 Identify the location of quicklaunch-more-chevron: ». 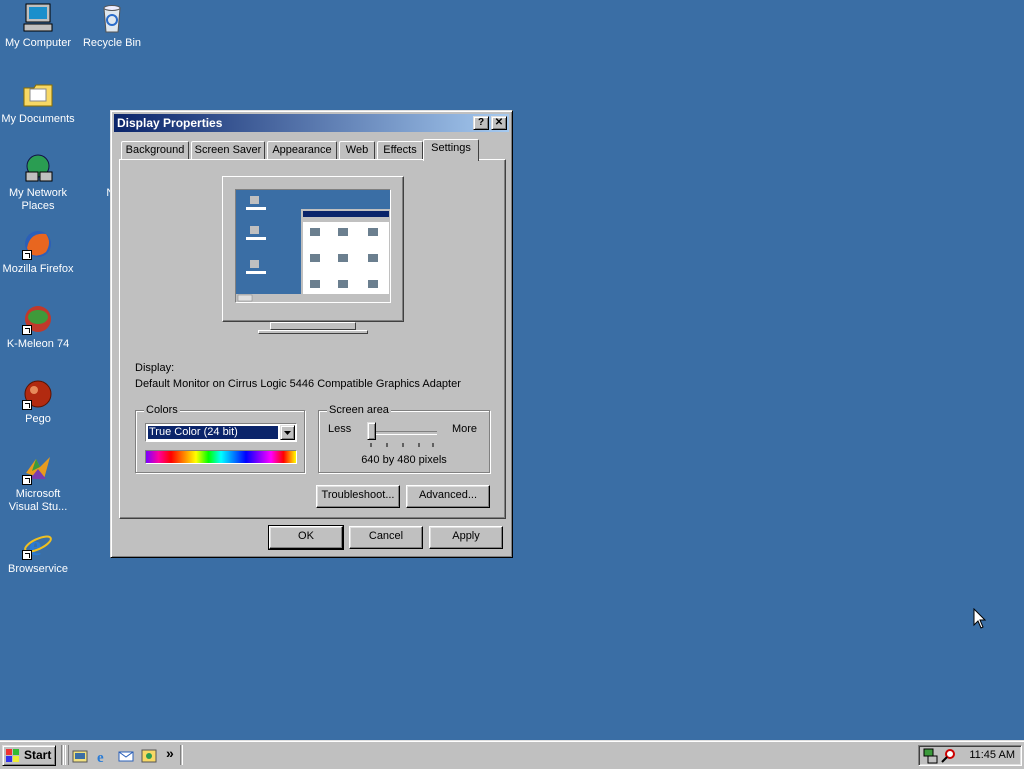
(170, 753).